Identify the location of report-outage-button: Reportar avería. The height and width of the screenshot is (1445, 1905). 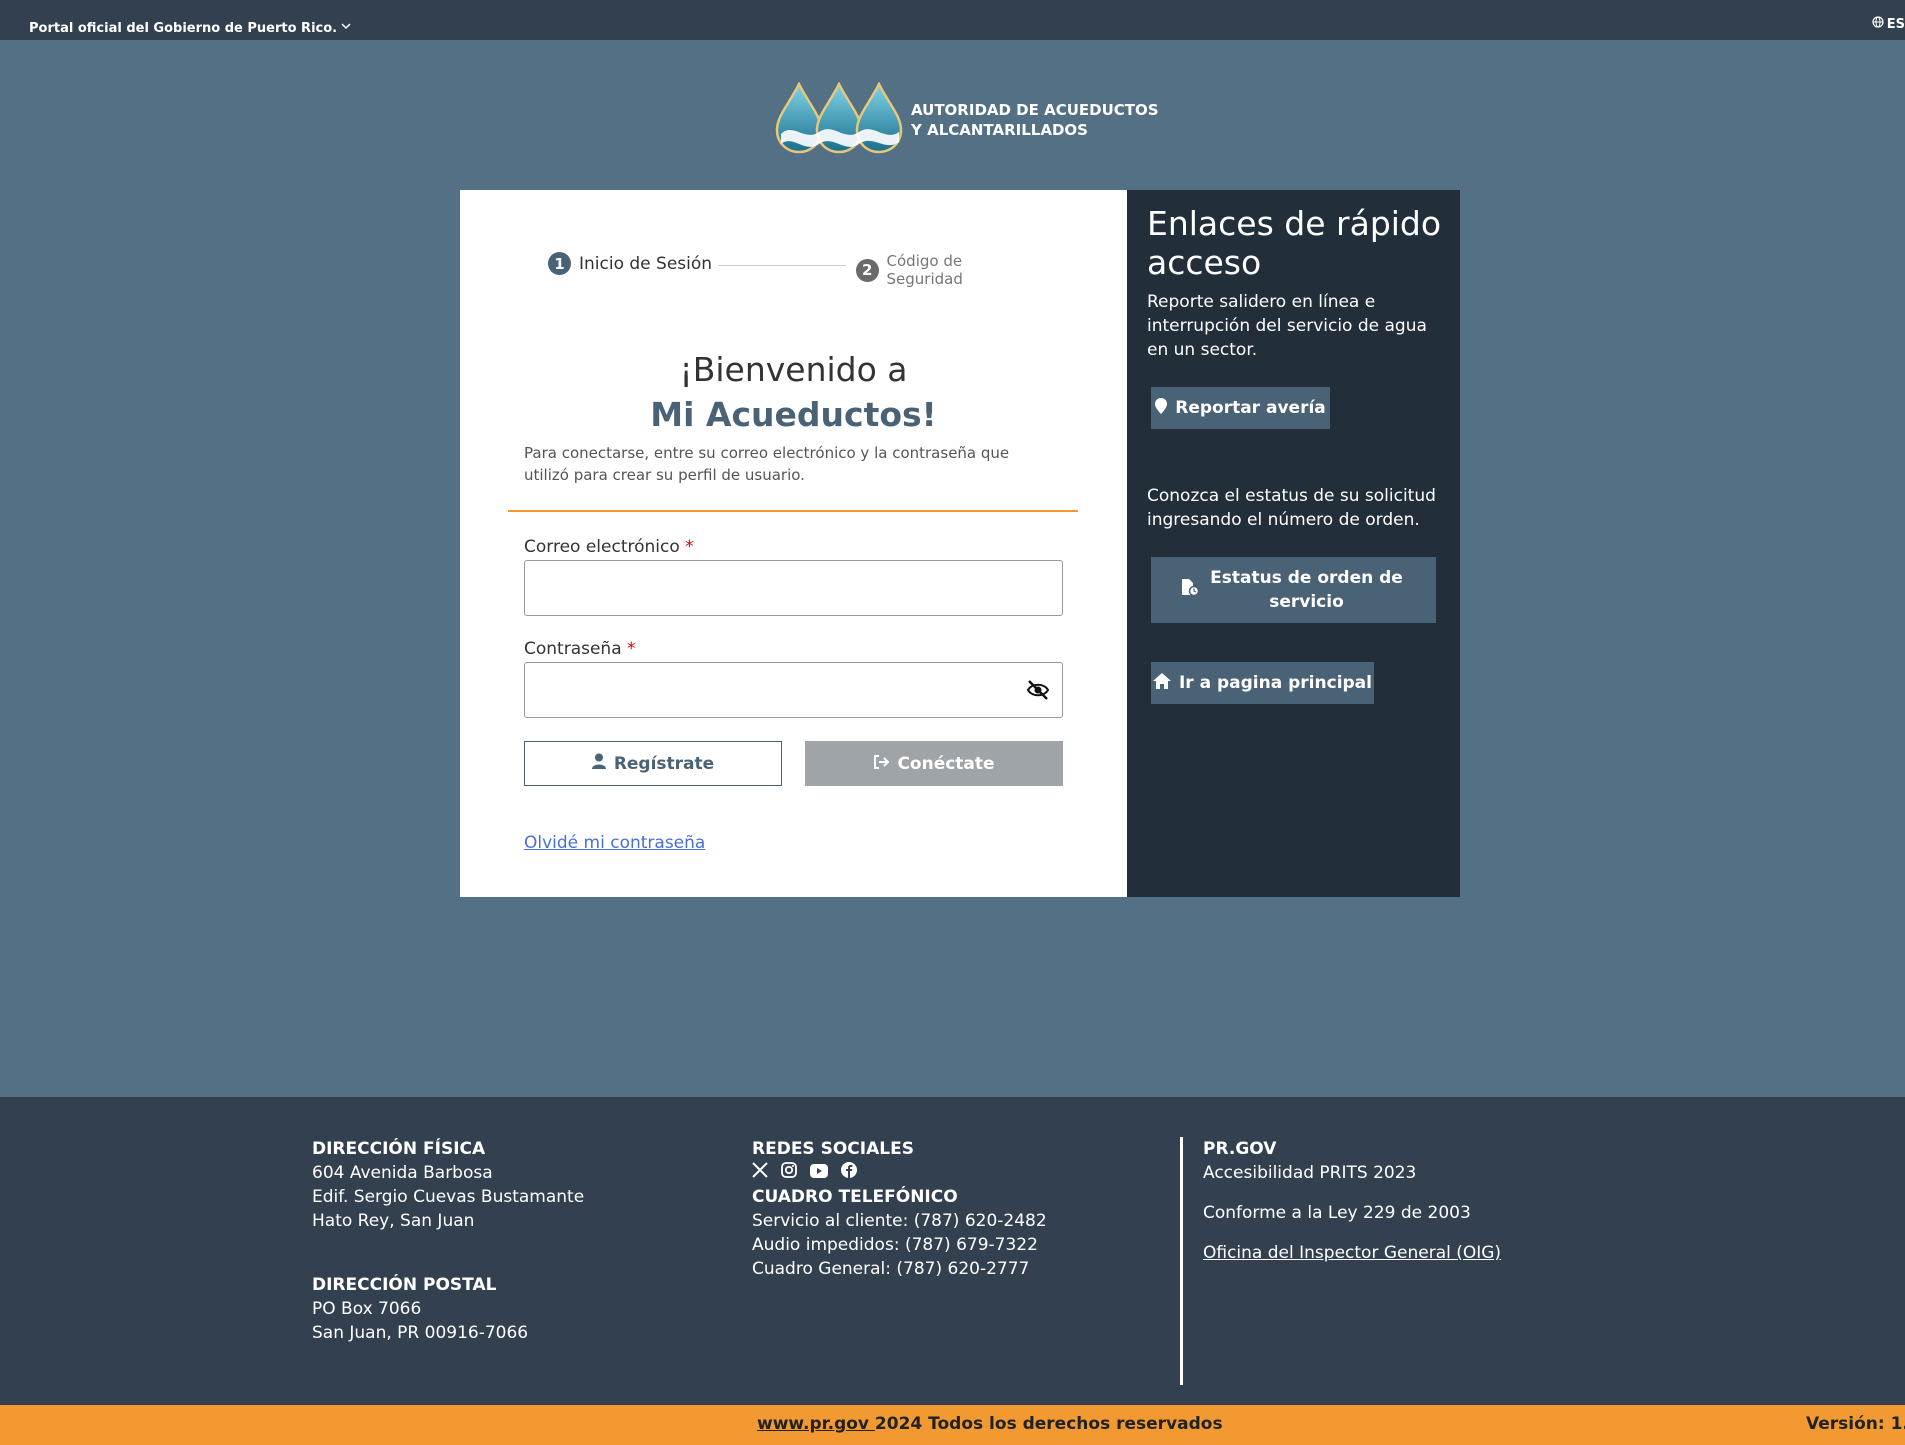
(1240, 408).